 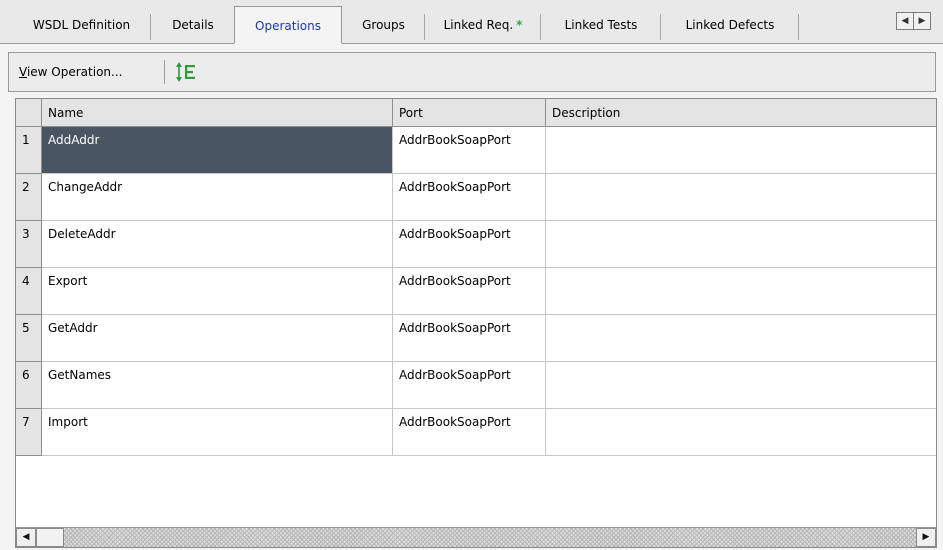 I want to click on tab-scroll-left-button: ◀, so click(x=905, y=21).